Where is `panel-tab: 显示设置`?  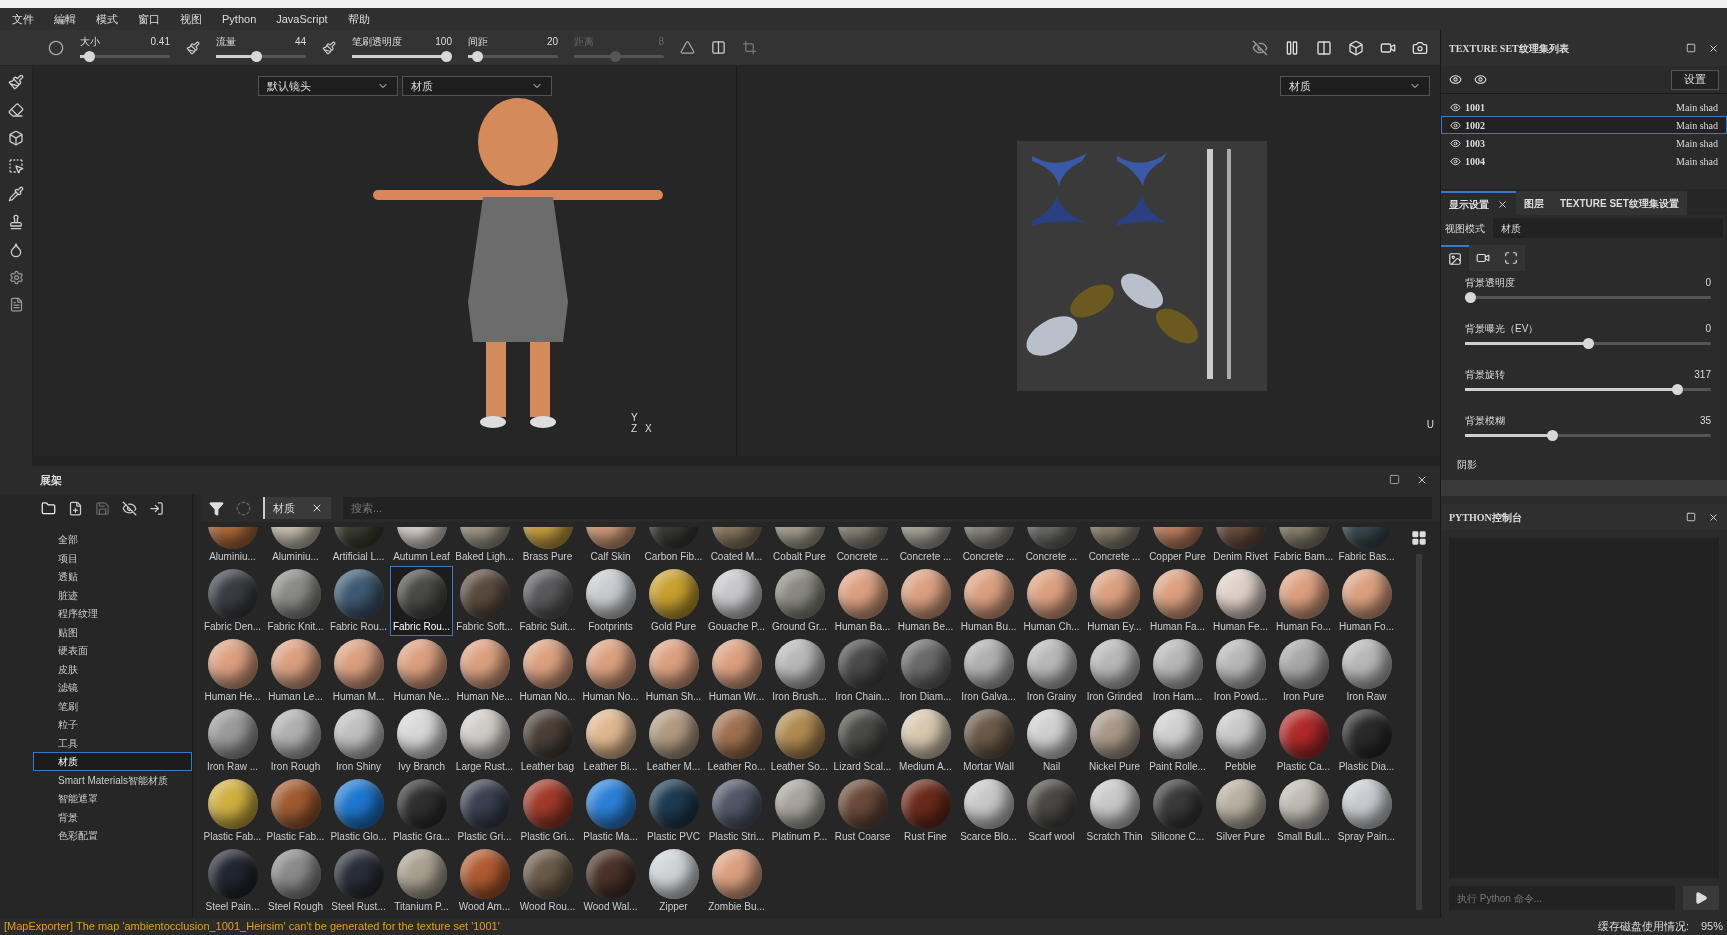 panel-tab: 显示设置 is located at coordinates (1478, 203).